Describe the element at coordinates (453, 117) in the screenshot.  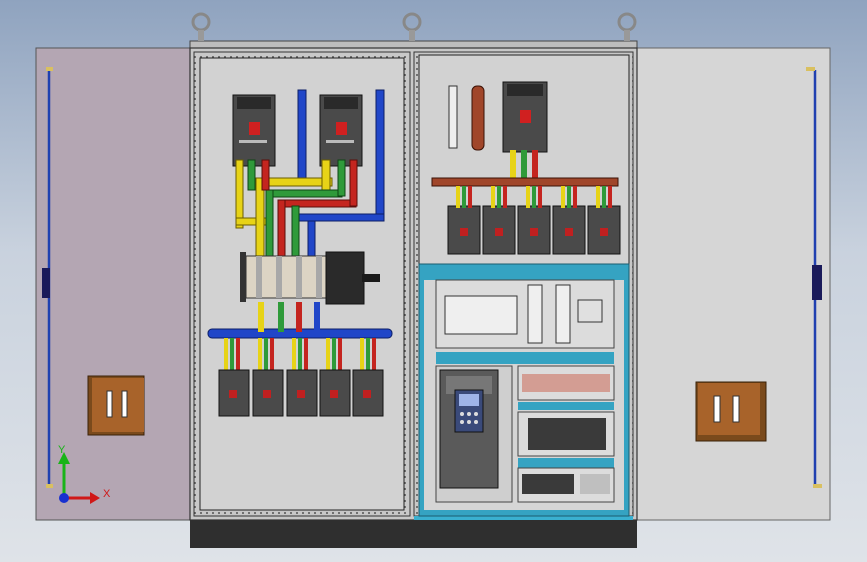
I see `terminal-strip` at that location.